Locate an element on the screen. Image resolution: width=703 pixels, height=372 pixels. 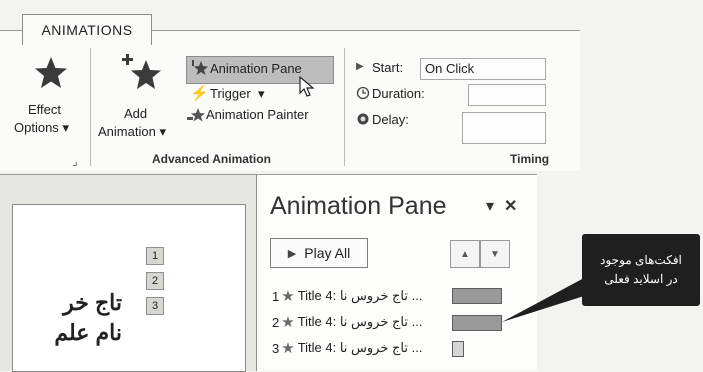
play-all-button: ▶ Play All is located at coordinates (319, 253).